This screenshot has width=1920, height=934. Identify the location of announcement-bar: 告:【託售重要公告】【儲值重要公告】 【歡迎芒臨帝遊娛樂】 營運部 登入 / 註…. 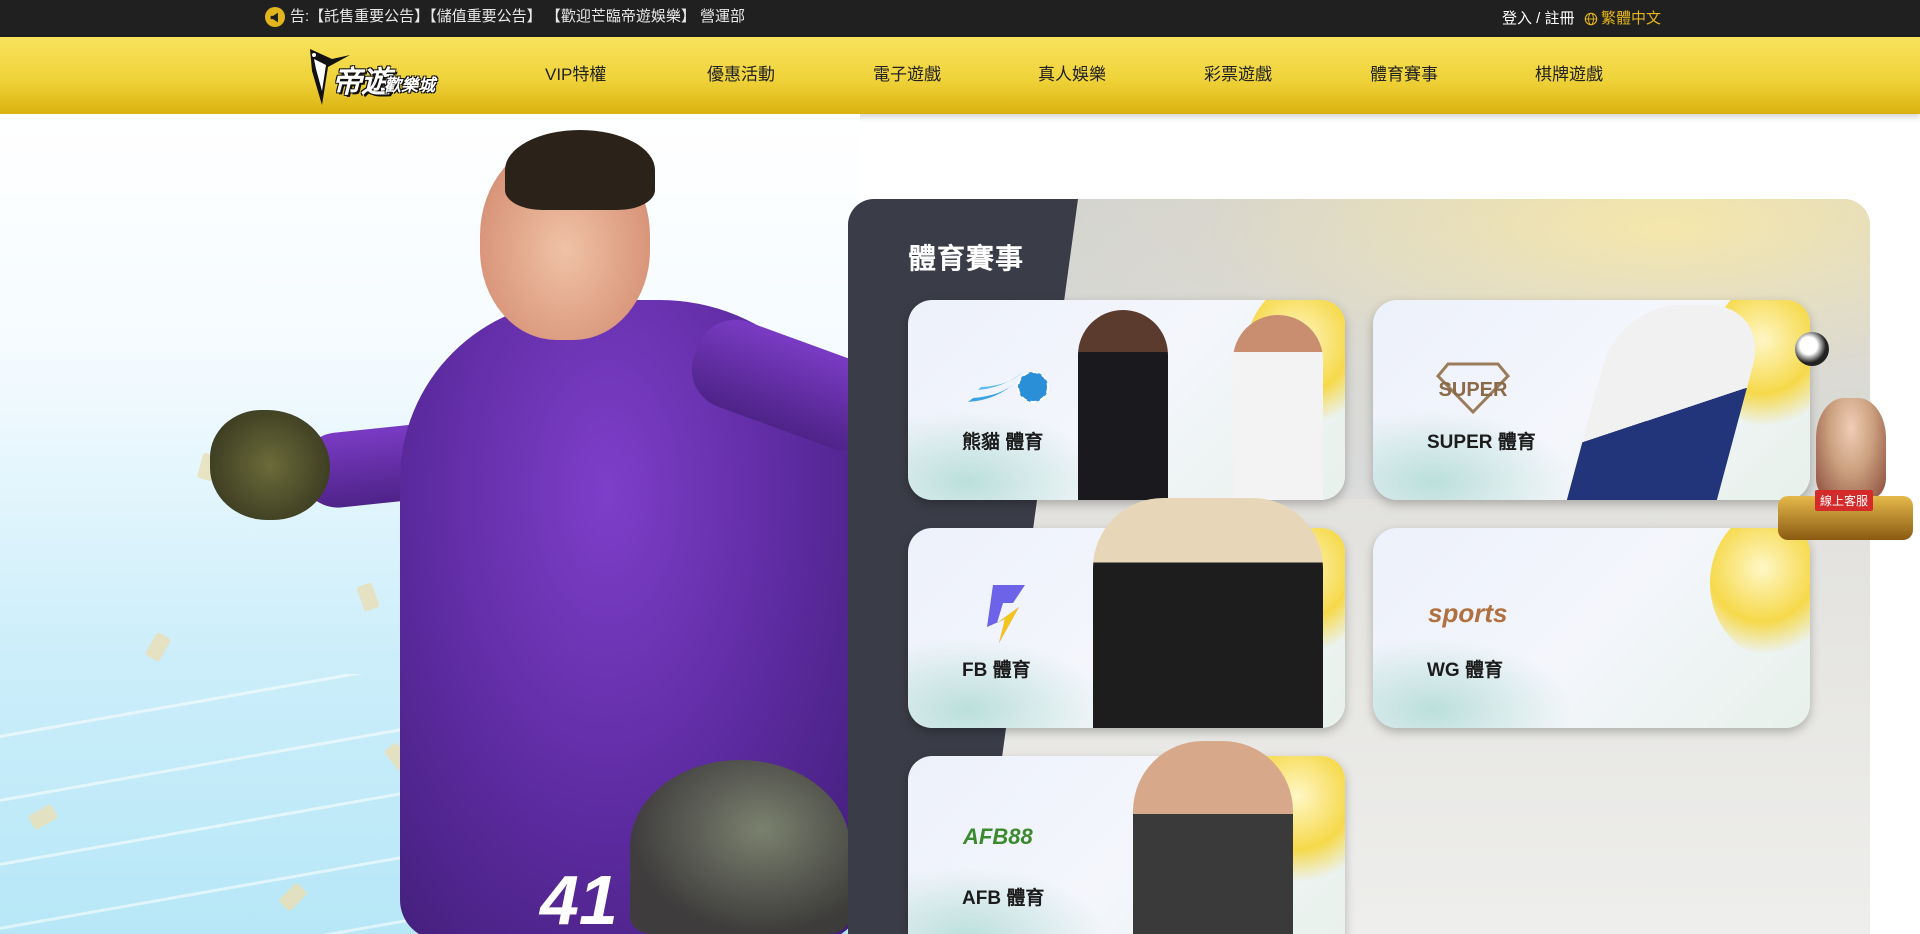
(960, 18).